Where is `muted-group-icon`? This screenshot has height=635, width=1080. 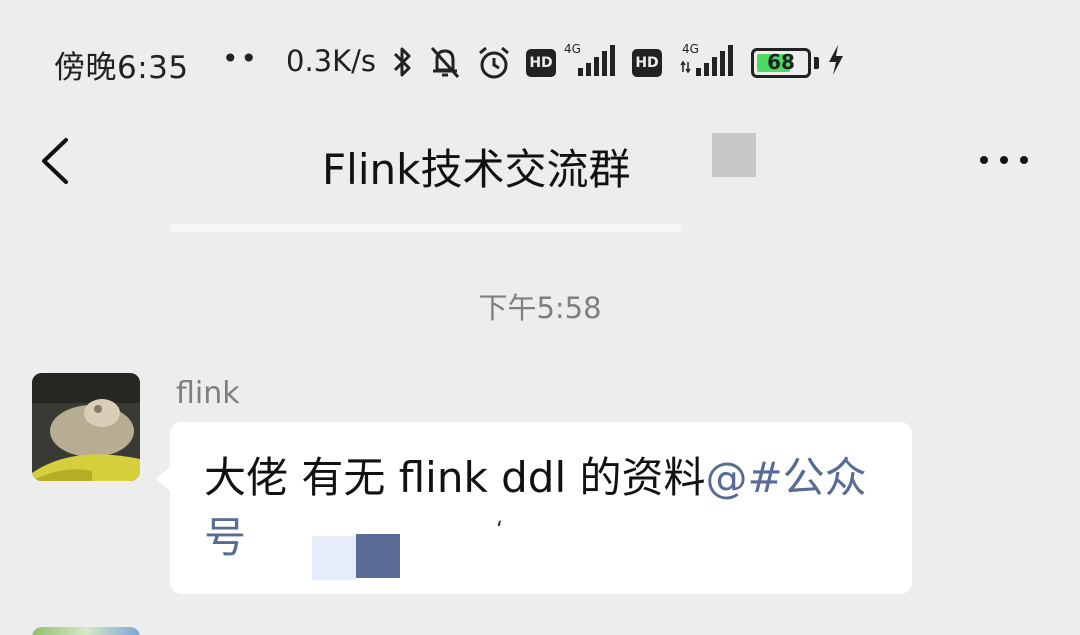 muted-group-icon is located at coordinates (734, 155).